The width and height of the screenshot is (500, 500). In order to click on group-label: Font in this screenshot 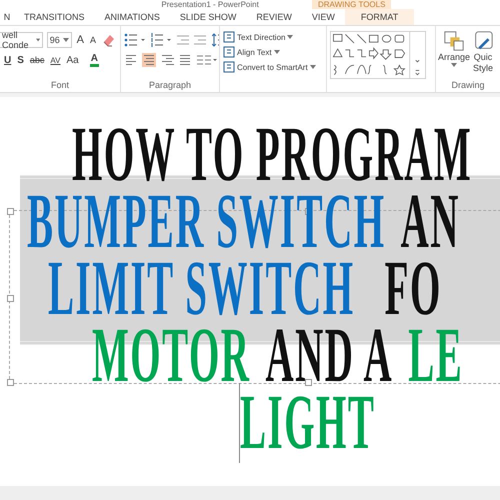, I will do `click(60, 85)`.